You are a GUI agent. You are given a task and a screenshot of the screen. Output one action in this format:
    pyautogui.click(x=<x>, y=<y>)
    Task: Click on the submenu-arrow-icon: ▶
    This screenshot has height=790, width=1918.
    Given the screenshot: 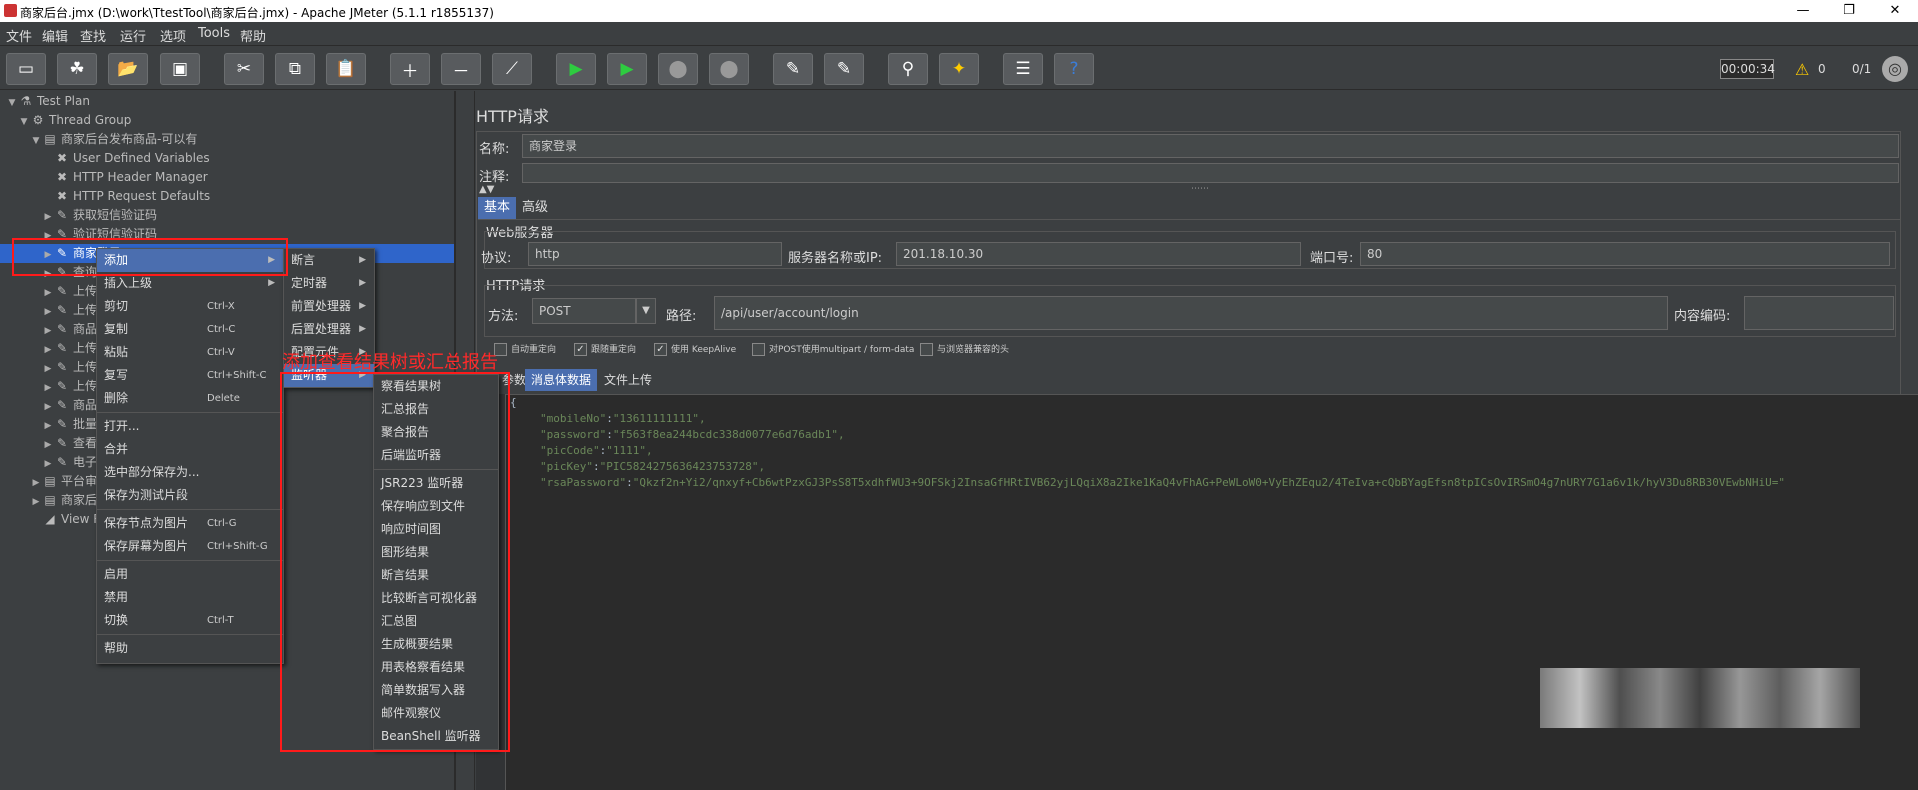 What is the action you would take?
    pyautogui.click(x=362, y=260)
    